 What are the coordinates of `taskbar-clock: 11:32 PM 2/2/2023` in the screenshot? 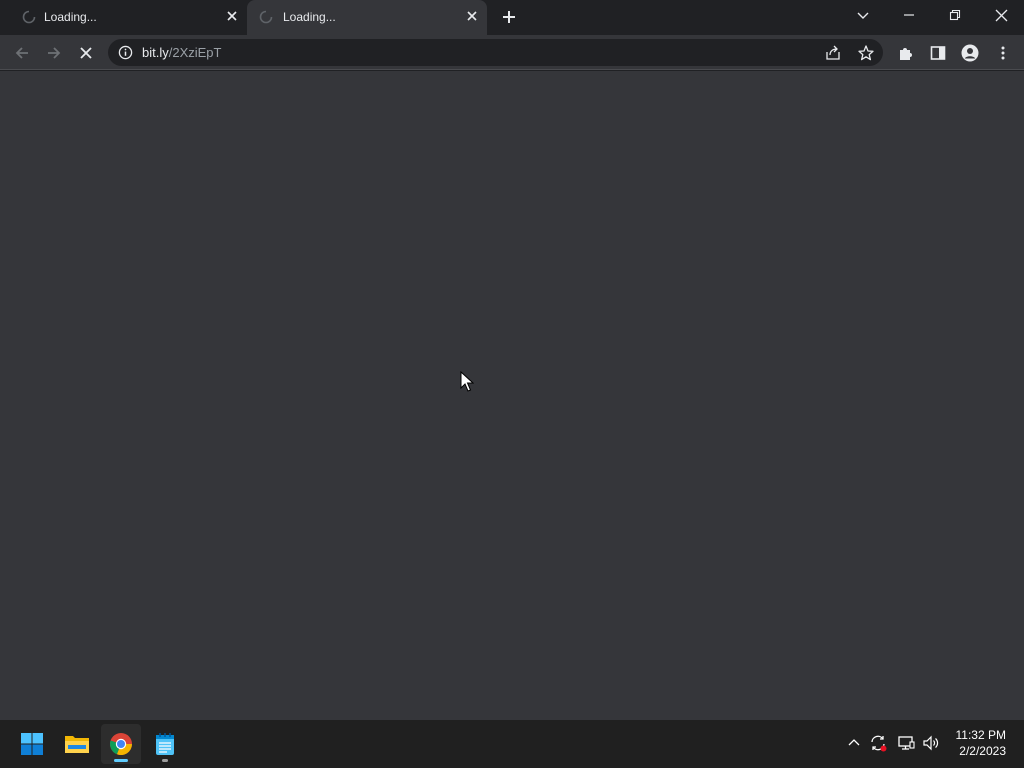 It's located at (976, 743).